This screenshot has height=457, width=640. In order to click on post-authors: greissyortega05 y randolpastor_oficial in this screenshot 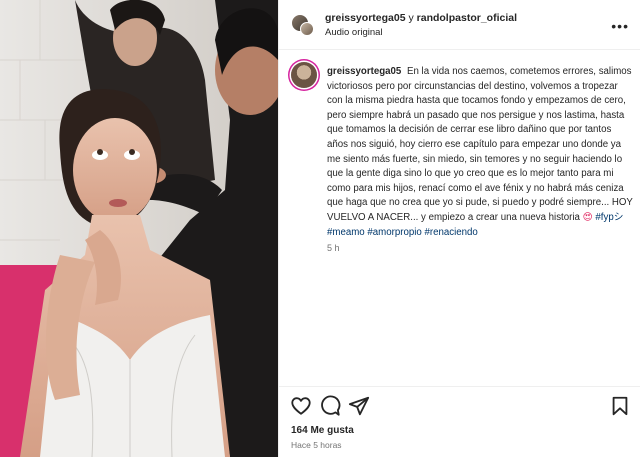, I will do `click(421, 18)`.